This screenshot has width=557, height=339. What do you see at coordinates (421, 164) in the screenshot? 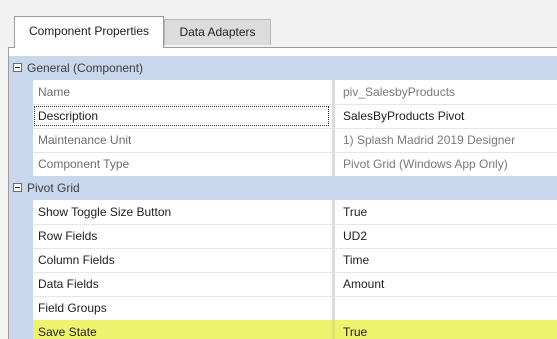
I see `property-value-component-type: Pivot Grid (Windows App Only)` at bounding box center [421, 164].